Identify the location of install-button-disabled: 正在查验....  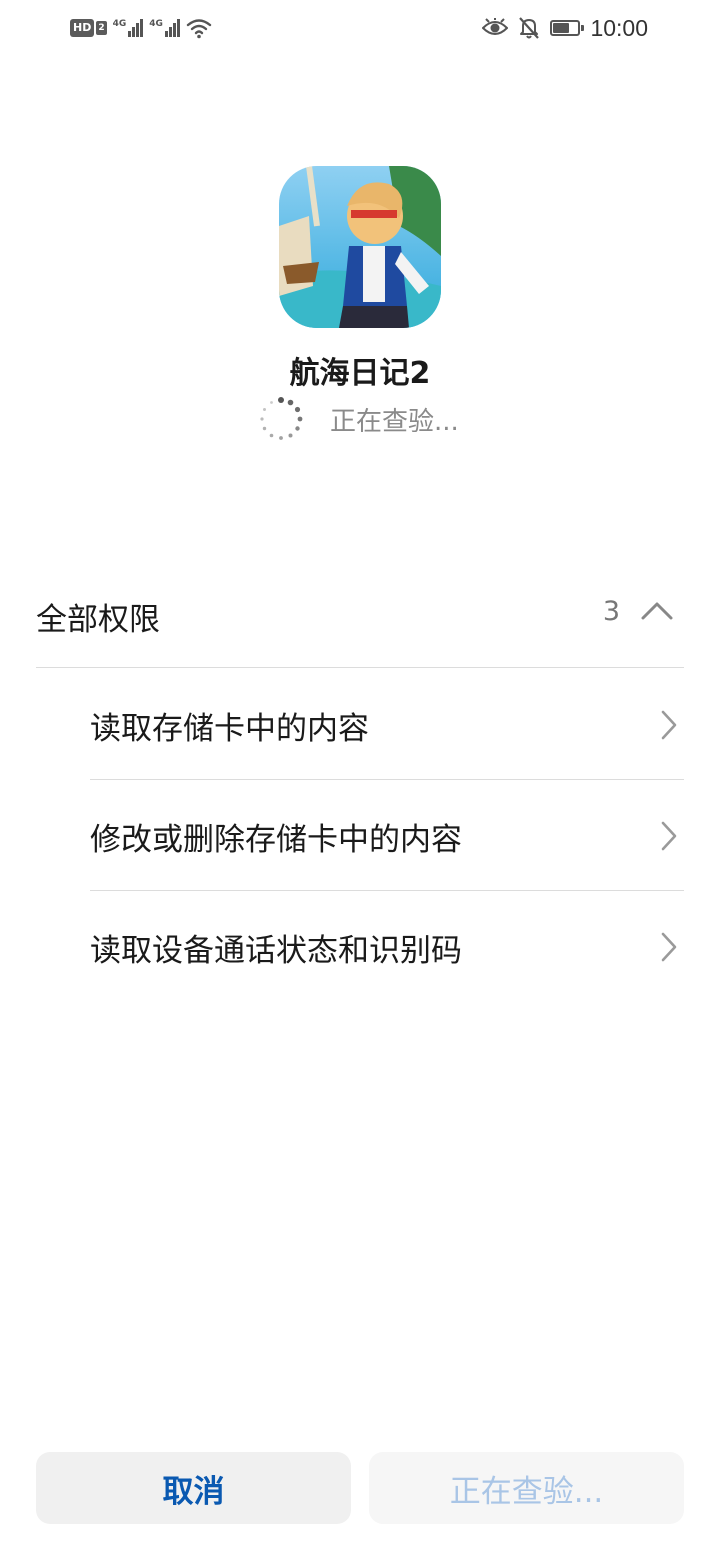
(526, 1488).